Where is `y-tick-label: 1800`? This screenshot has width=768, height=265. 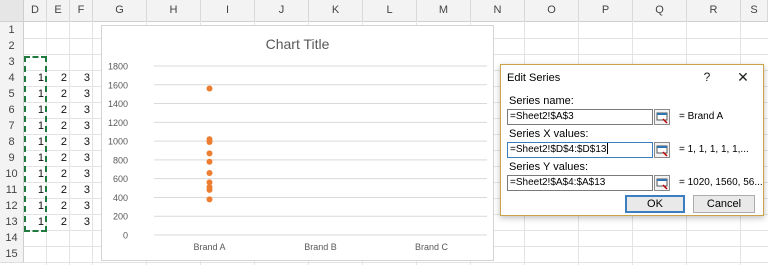 y-tick-label: 1800 is located at coordinates (118, 67).